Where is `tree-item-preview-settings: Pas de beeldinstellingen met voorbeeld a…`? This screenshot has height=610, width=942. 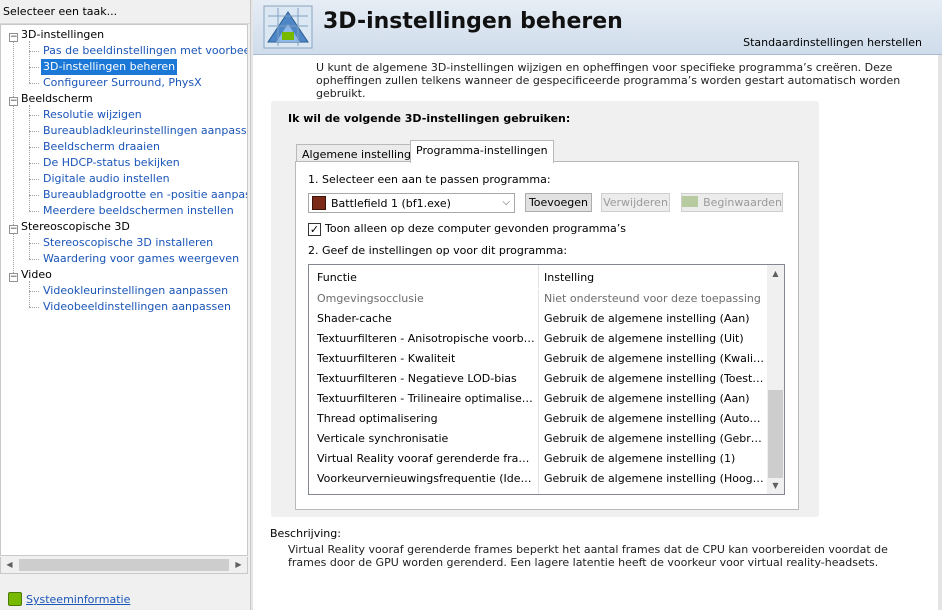 tree-item-preview-settings: Pas de beeldinstellingen met voorbeeld a… is located at coordinates (144, 51).